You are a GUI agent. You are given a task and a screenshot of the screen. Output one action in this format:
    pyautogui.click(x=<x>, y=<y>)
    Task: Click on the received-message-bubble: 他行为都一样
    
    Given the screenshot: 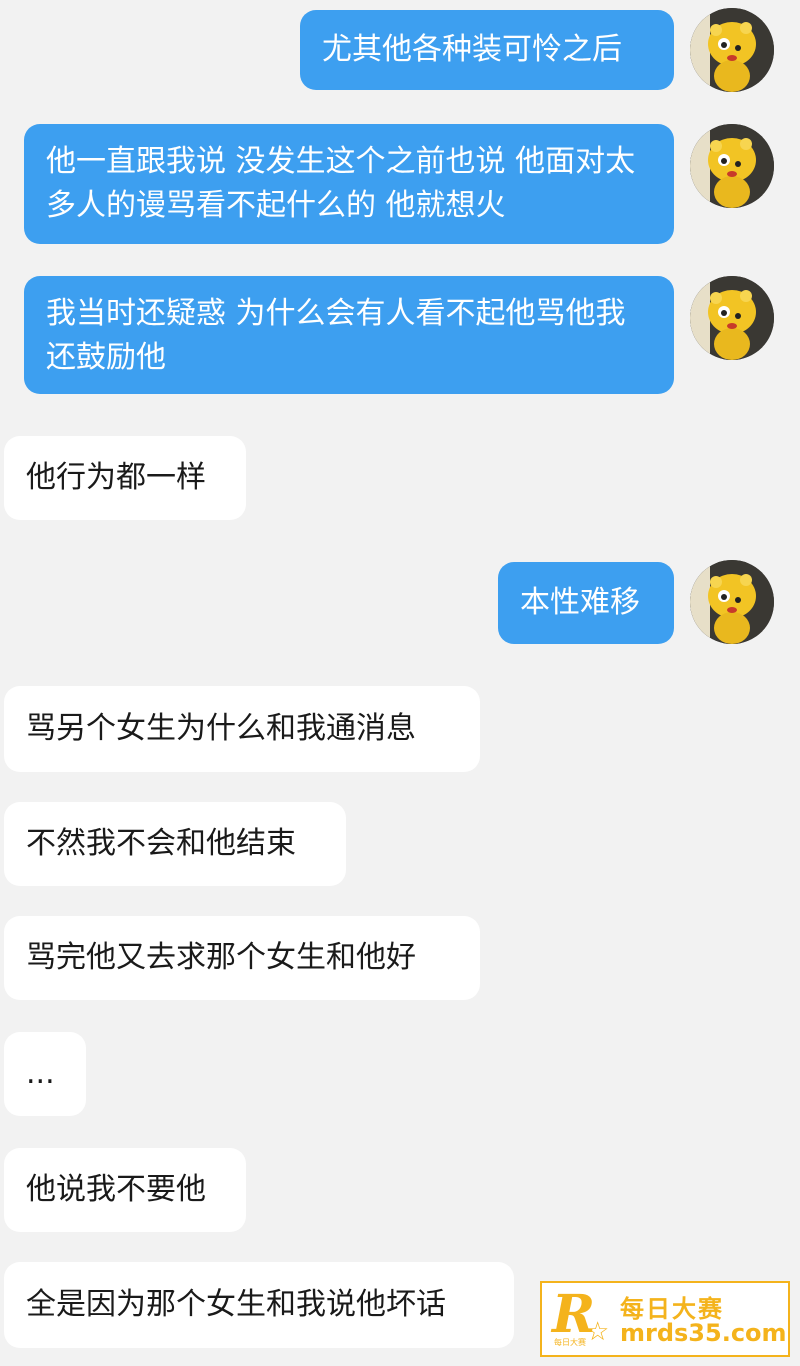 What is the action you would take?
    pyautogui.click(x=125, y=478)
    